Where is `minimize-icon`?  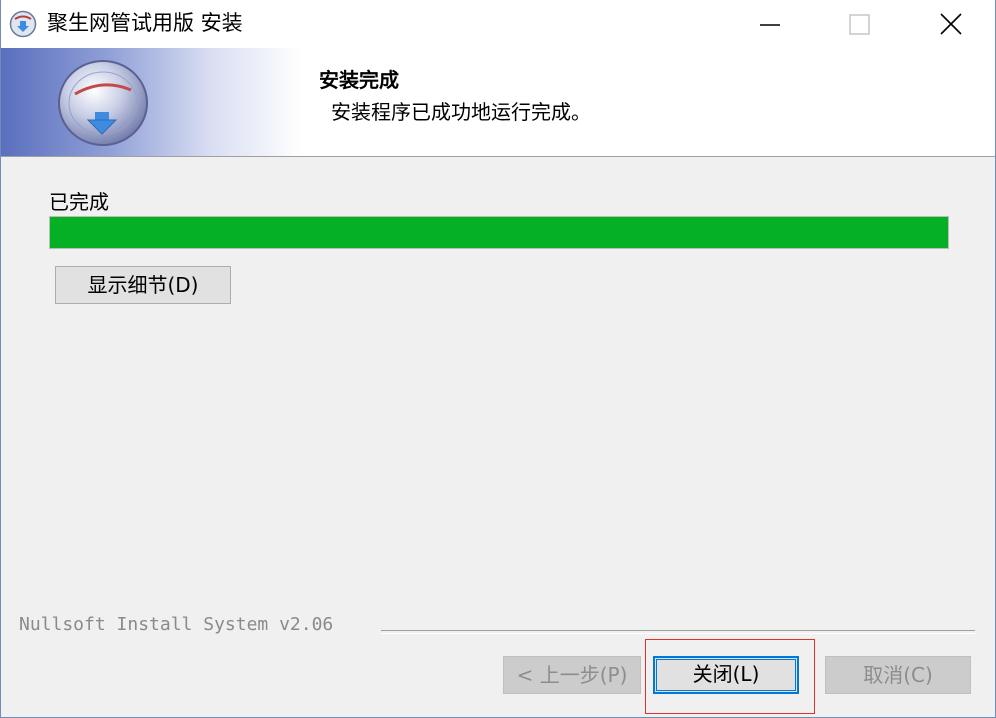 minimize-icon is located at coordinates (770, 25).